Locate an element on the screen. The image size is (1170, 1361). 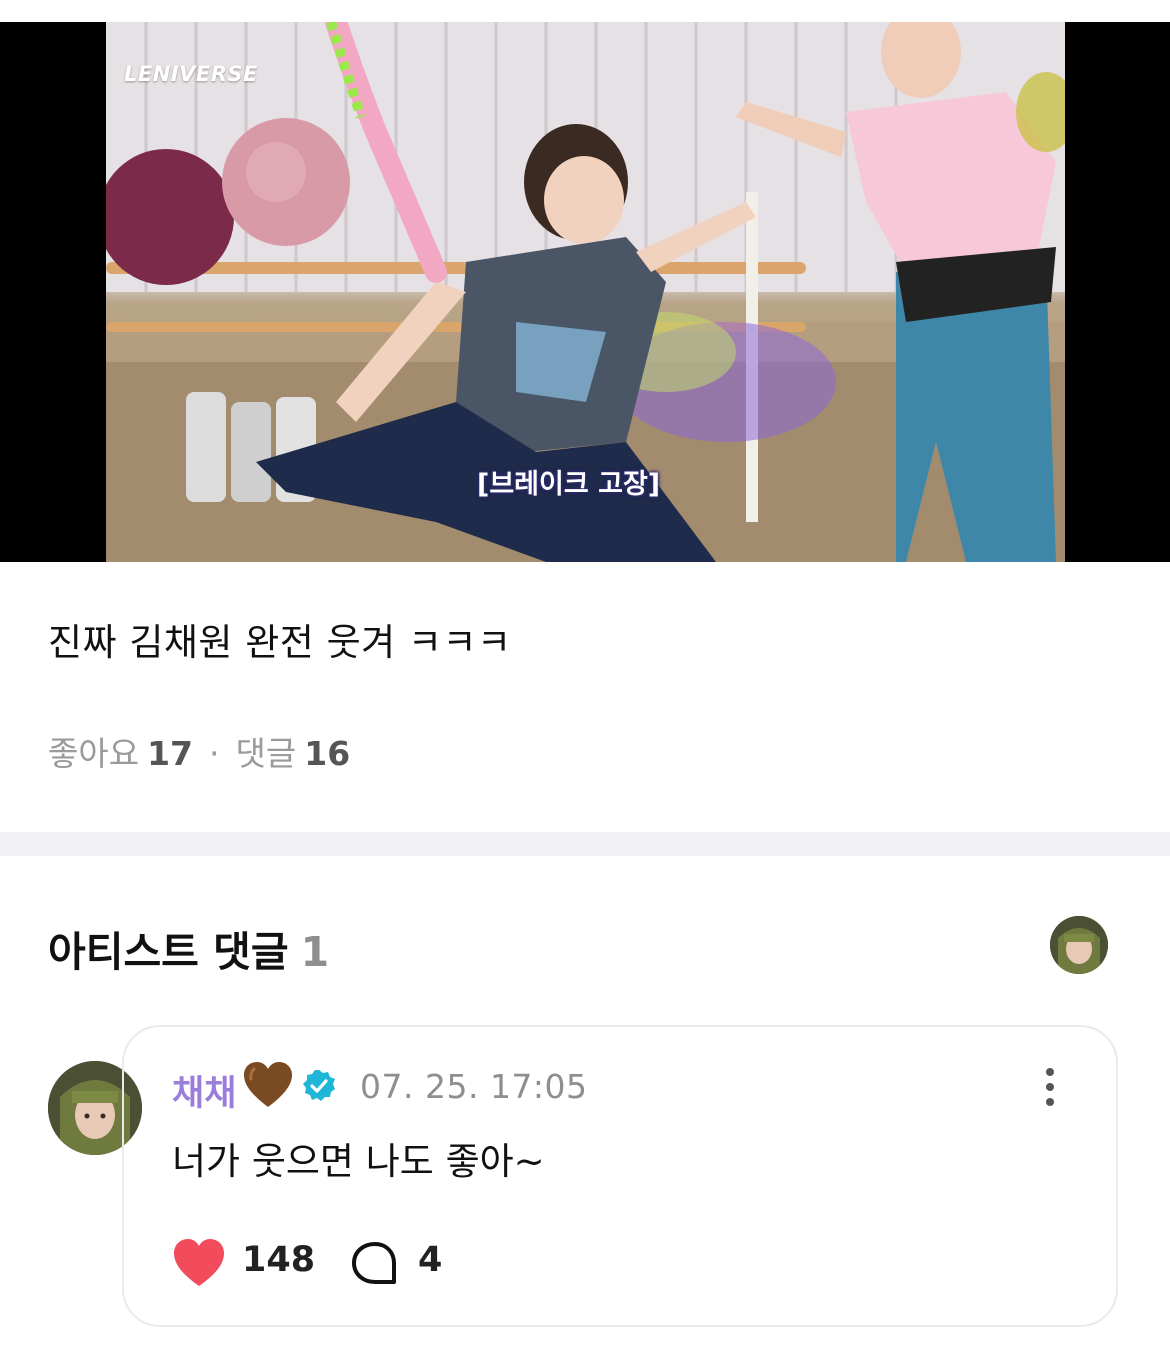
section-divider is located at coordinates (585, 844).